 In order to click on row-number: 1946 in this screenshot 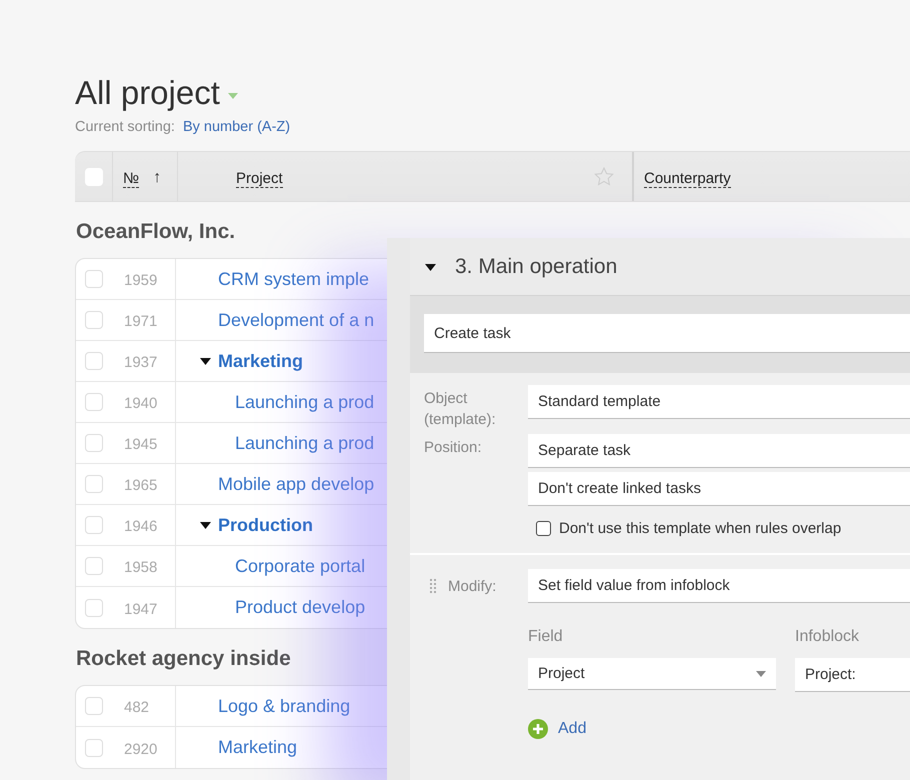, I will do `click(144, 525)`.